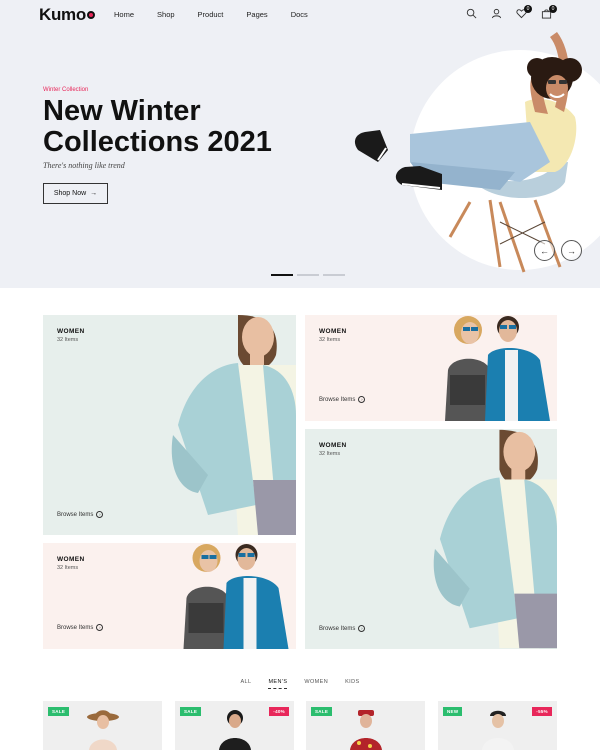 Image resolution: width=600 pixels, height=750 pixels. Describe the element at coordinates (299, 14) in the screenshot. I see `nav-docs: Docs` at that location.